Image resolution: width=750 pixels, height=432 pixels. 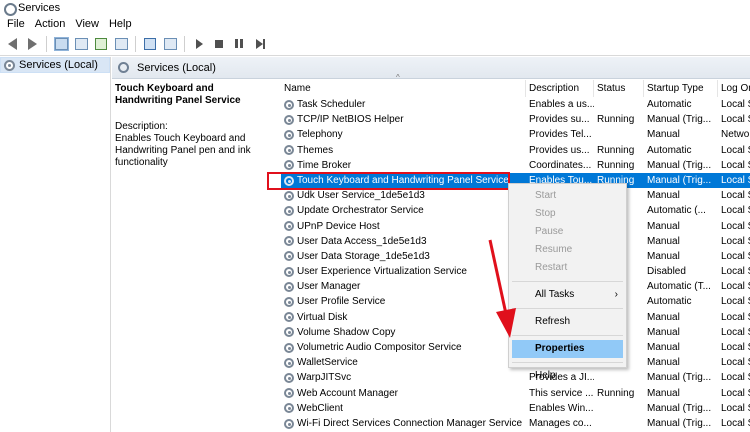 What do you see at coordinates (39, 7) in the screenshot?
I see `window-title: Services` at bounding box center [39, 7].